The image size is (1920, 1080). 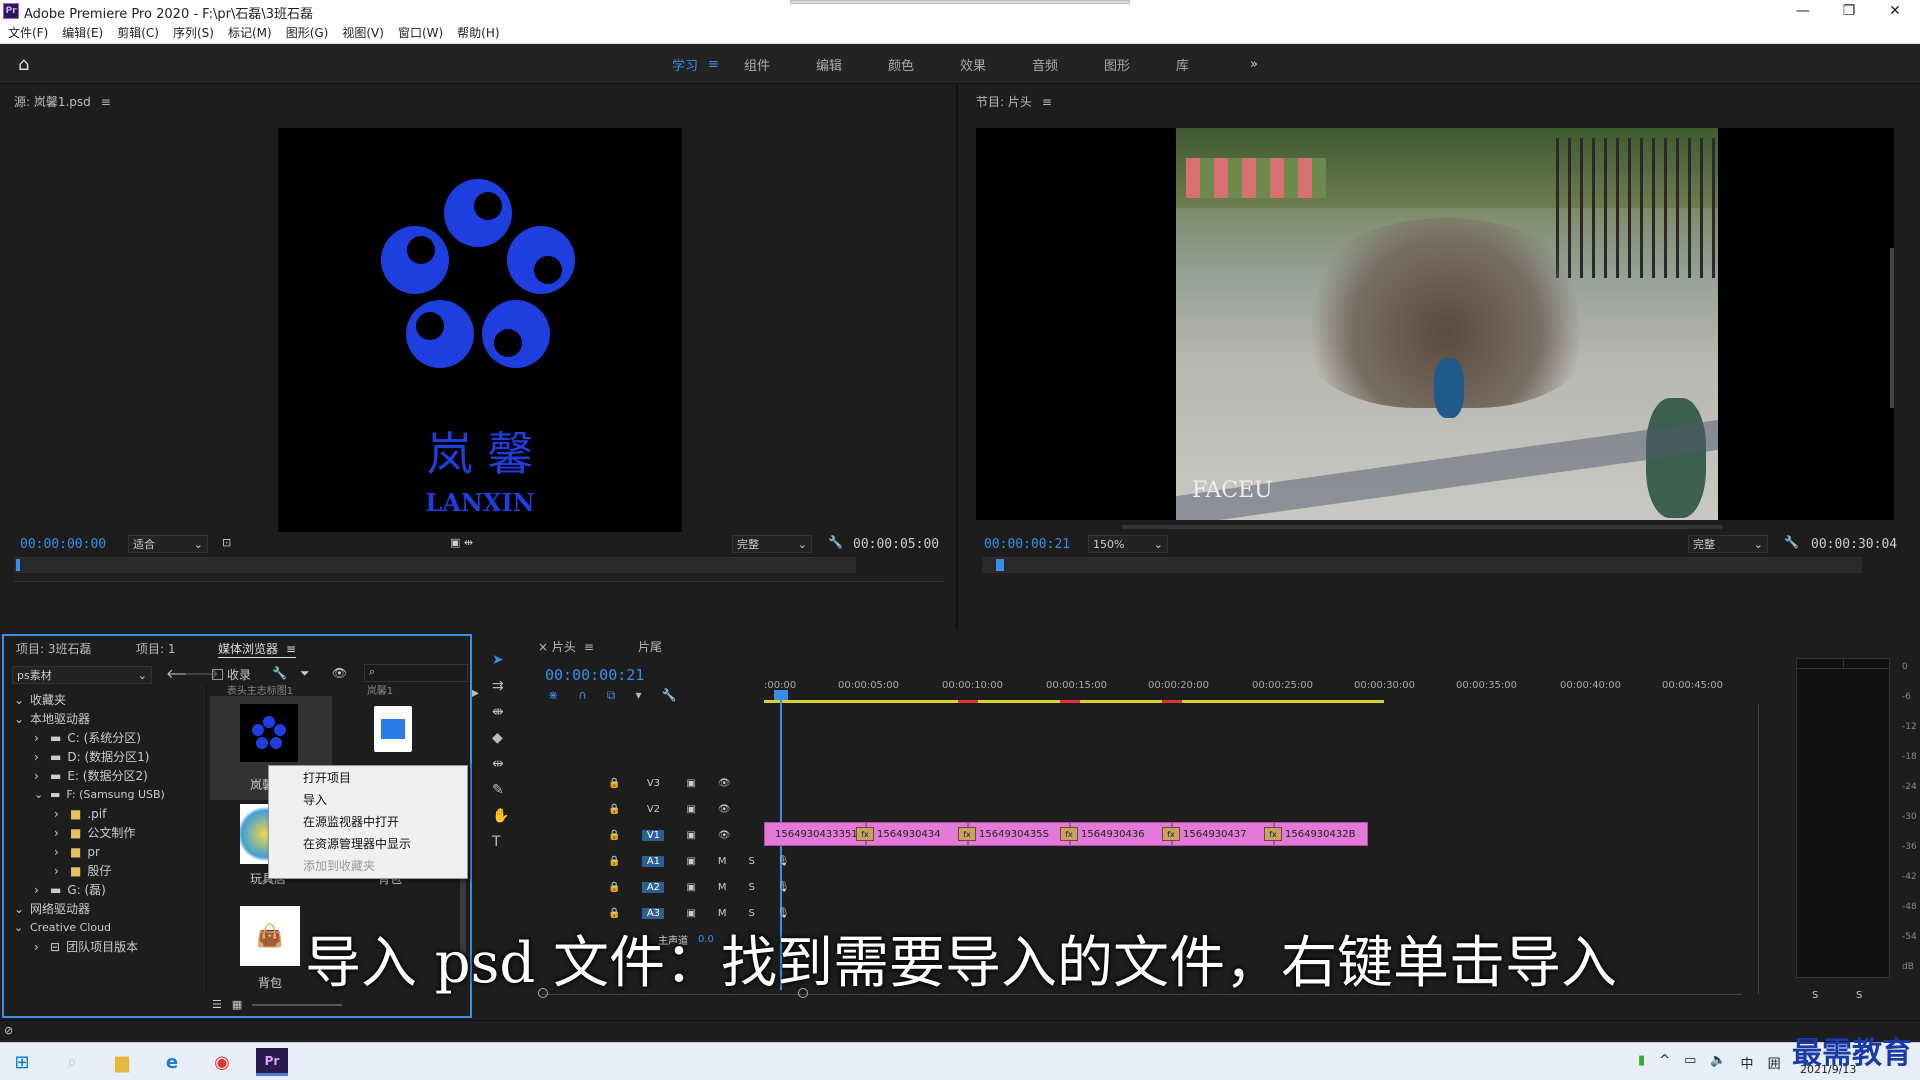 What do you see at coordinates (815, 834) in the screenshot?
I see `video-clip: 1564930433351` at bounding box center [815, 834].